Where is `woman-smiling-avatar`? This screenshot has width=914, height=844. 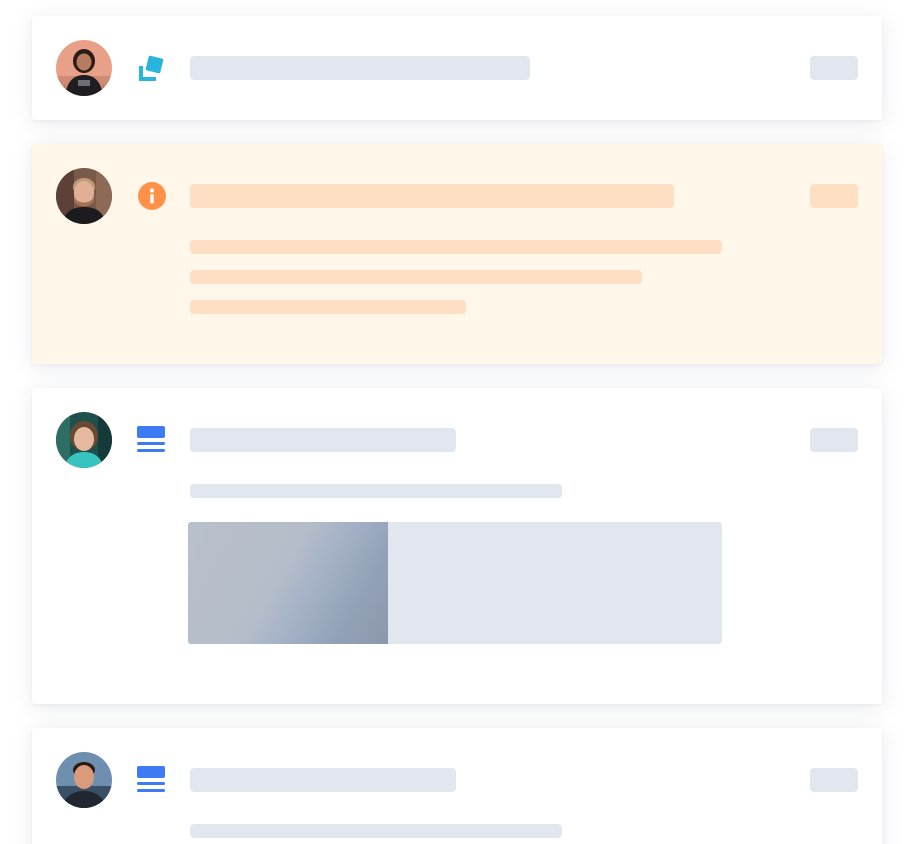
woman-smiling-avatar is located at coordinates (84, 440).